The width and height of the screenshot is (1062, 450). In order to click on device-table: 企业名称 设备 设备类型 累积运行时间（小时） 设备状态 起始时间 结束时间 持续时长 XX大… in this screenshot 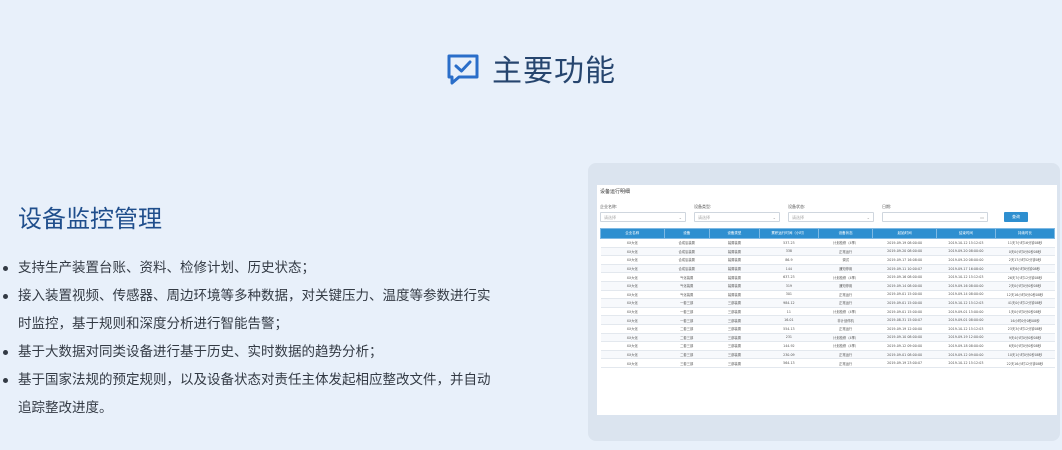, I will do `click(828, 298)`.